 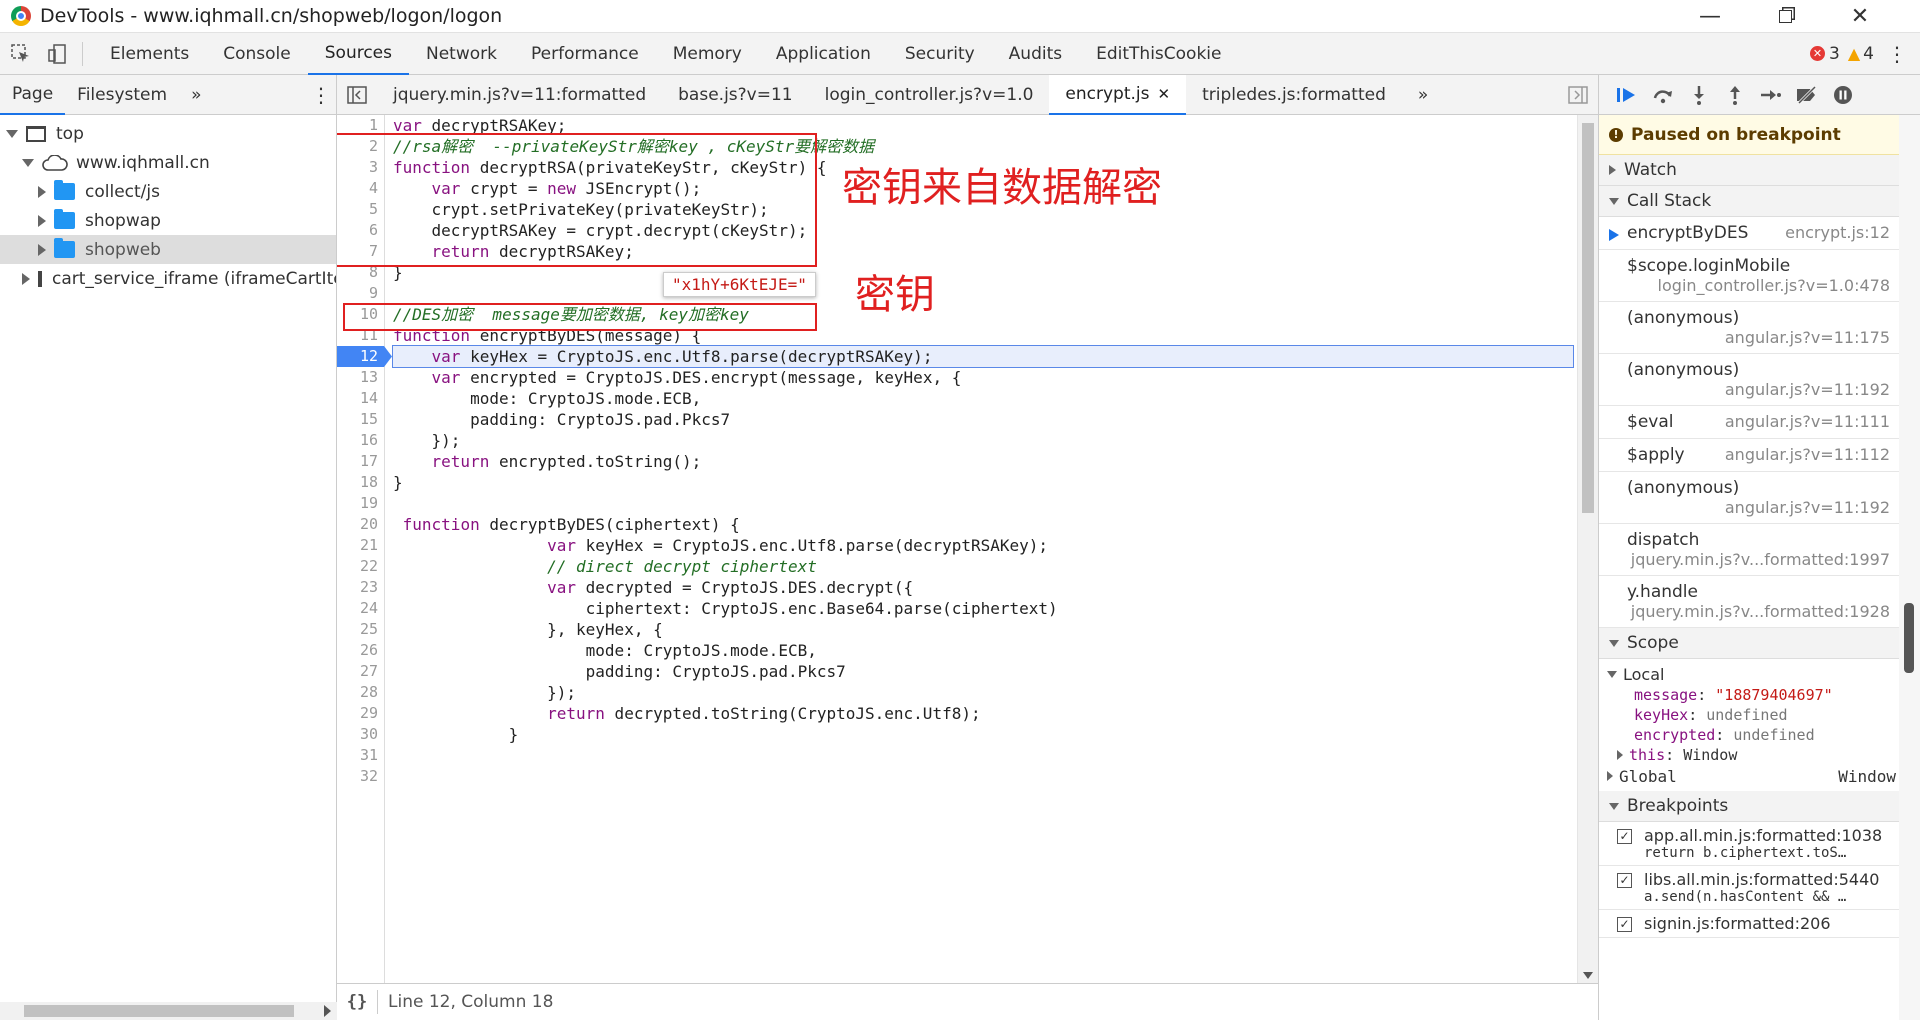 I want to click on scroll-down-arrow-icon, so click(x=1588, y=975).